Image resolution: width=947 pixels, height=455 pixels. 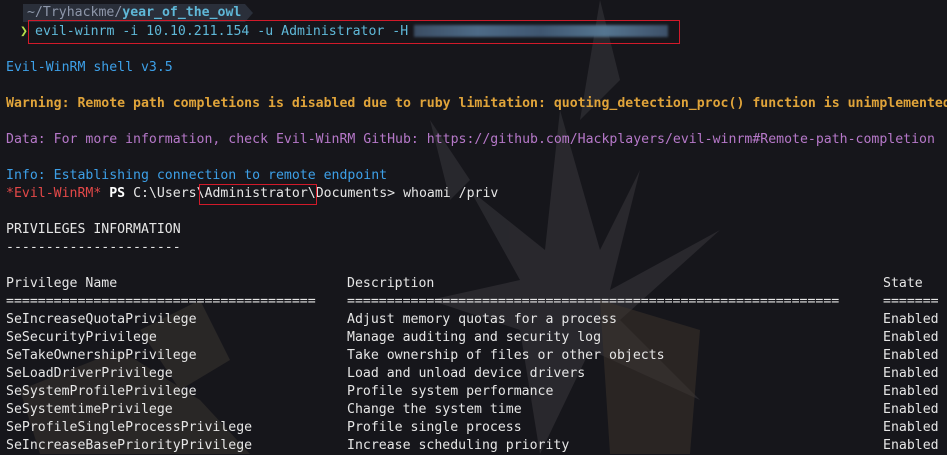 What do you see at coordinates (182, 12) in the screenshot?
I see `prompt-path-current: year_of_the_owl` at bounding box center [182, 12].